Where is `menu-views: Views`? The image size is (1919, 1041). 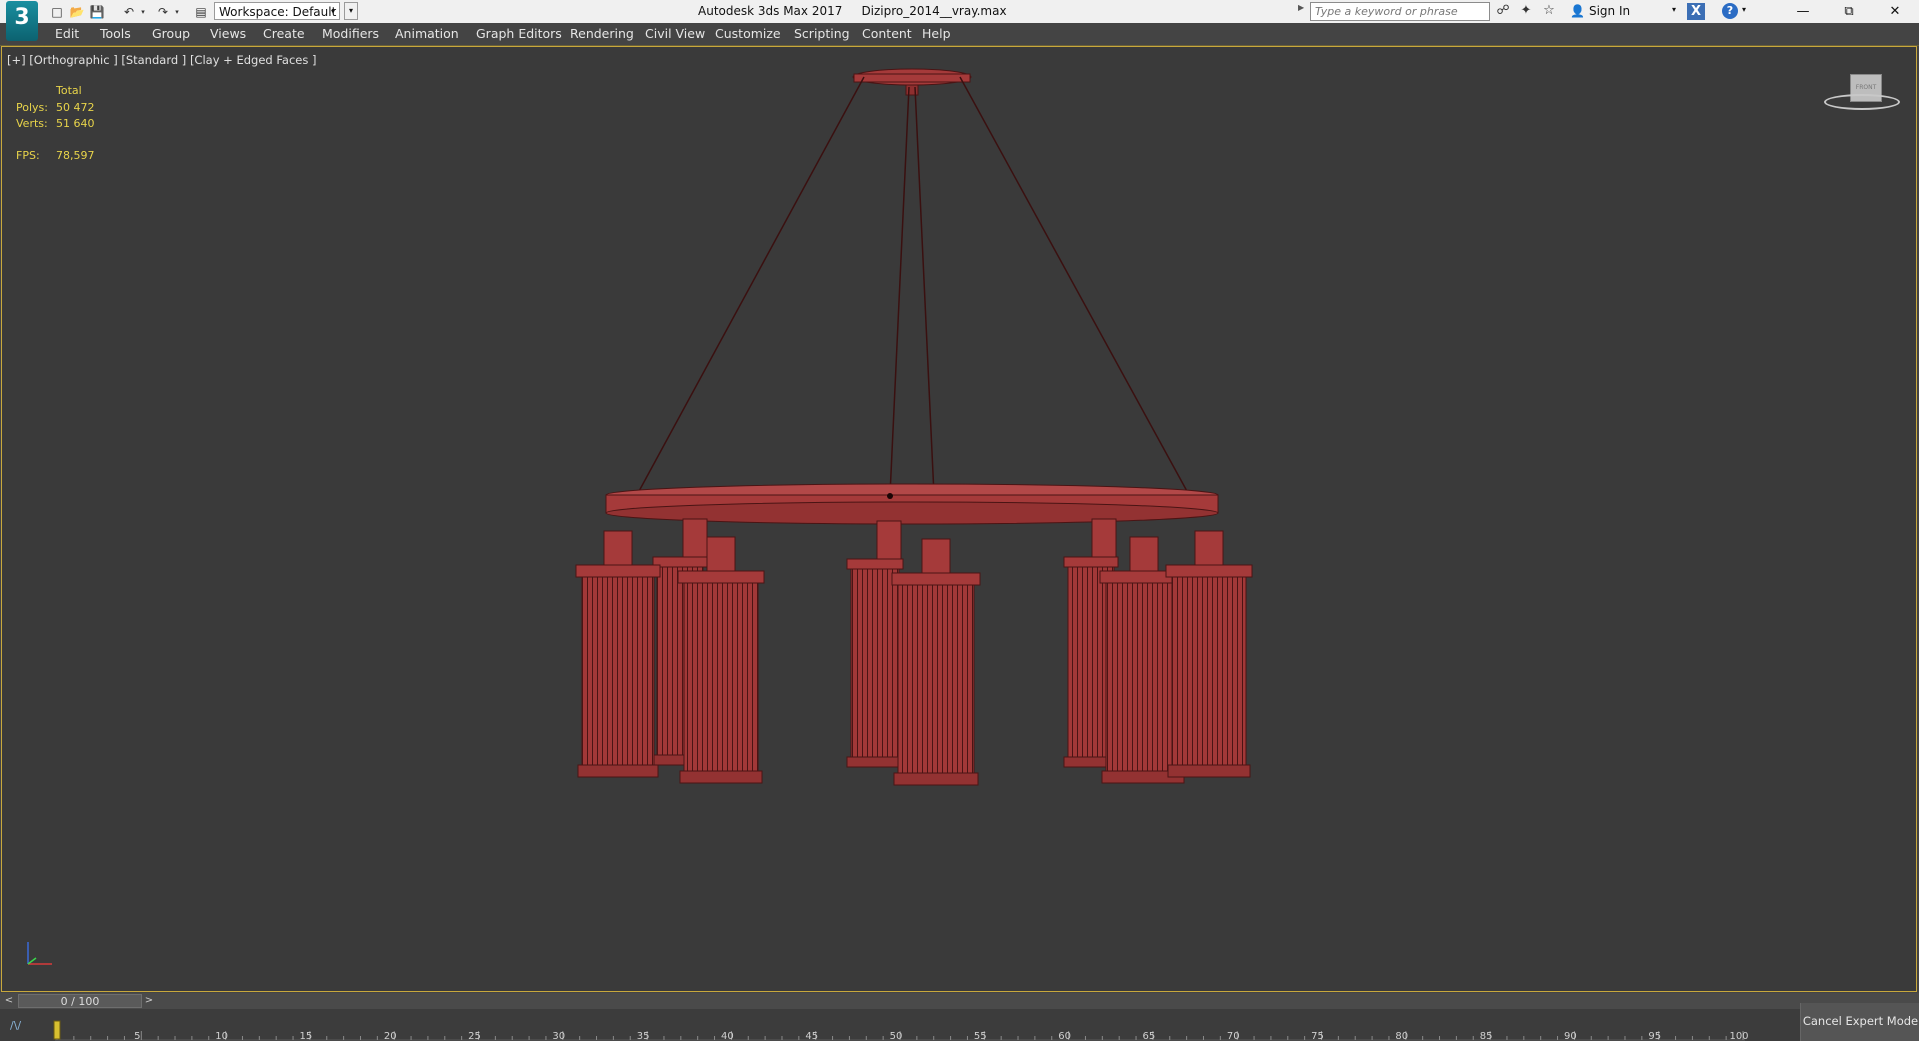
menu-views: Views is located at coordinates (228, 34).